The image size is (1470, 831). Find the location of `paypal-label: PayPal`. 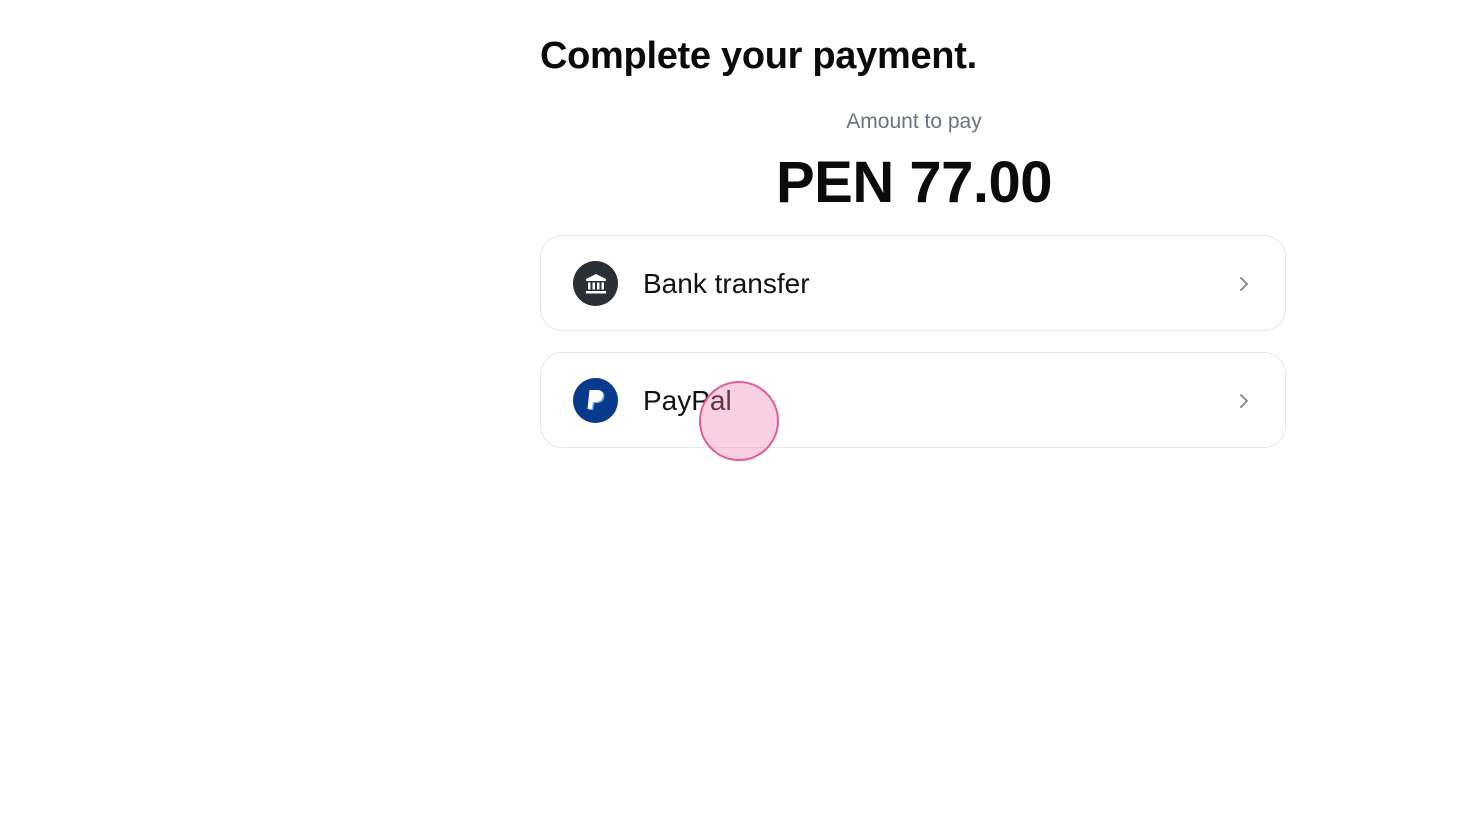

paypal-label: PayPal is located at coordinates (687, 400).